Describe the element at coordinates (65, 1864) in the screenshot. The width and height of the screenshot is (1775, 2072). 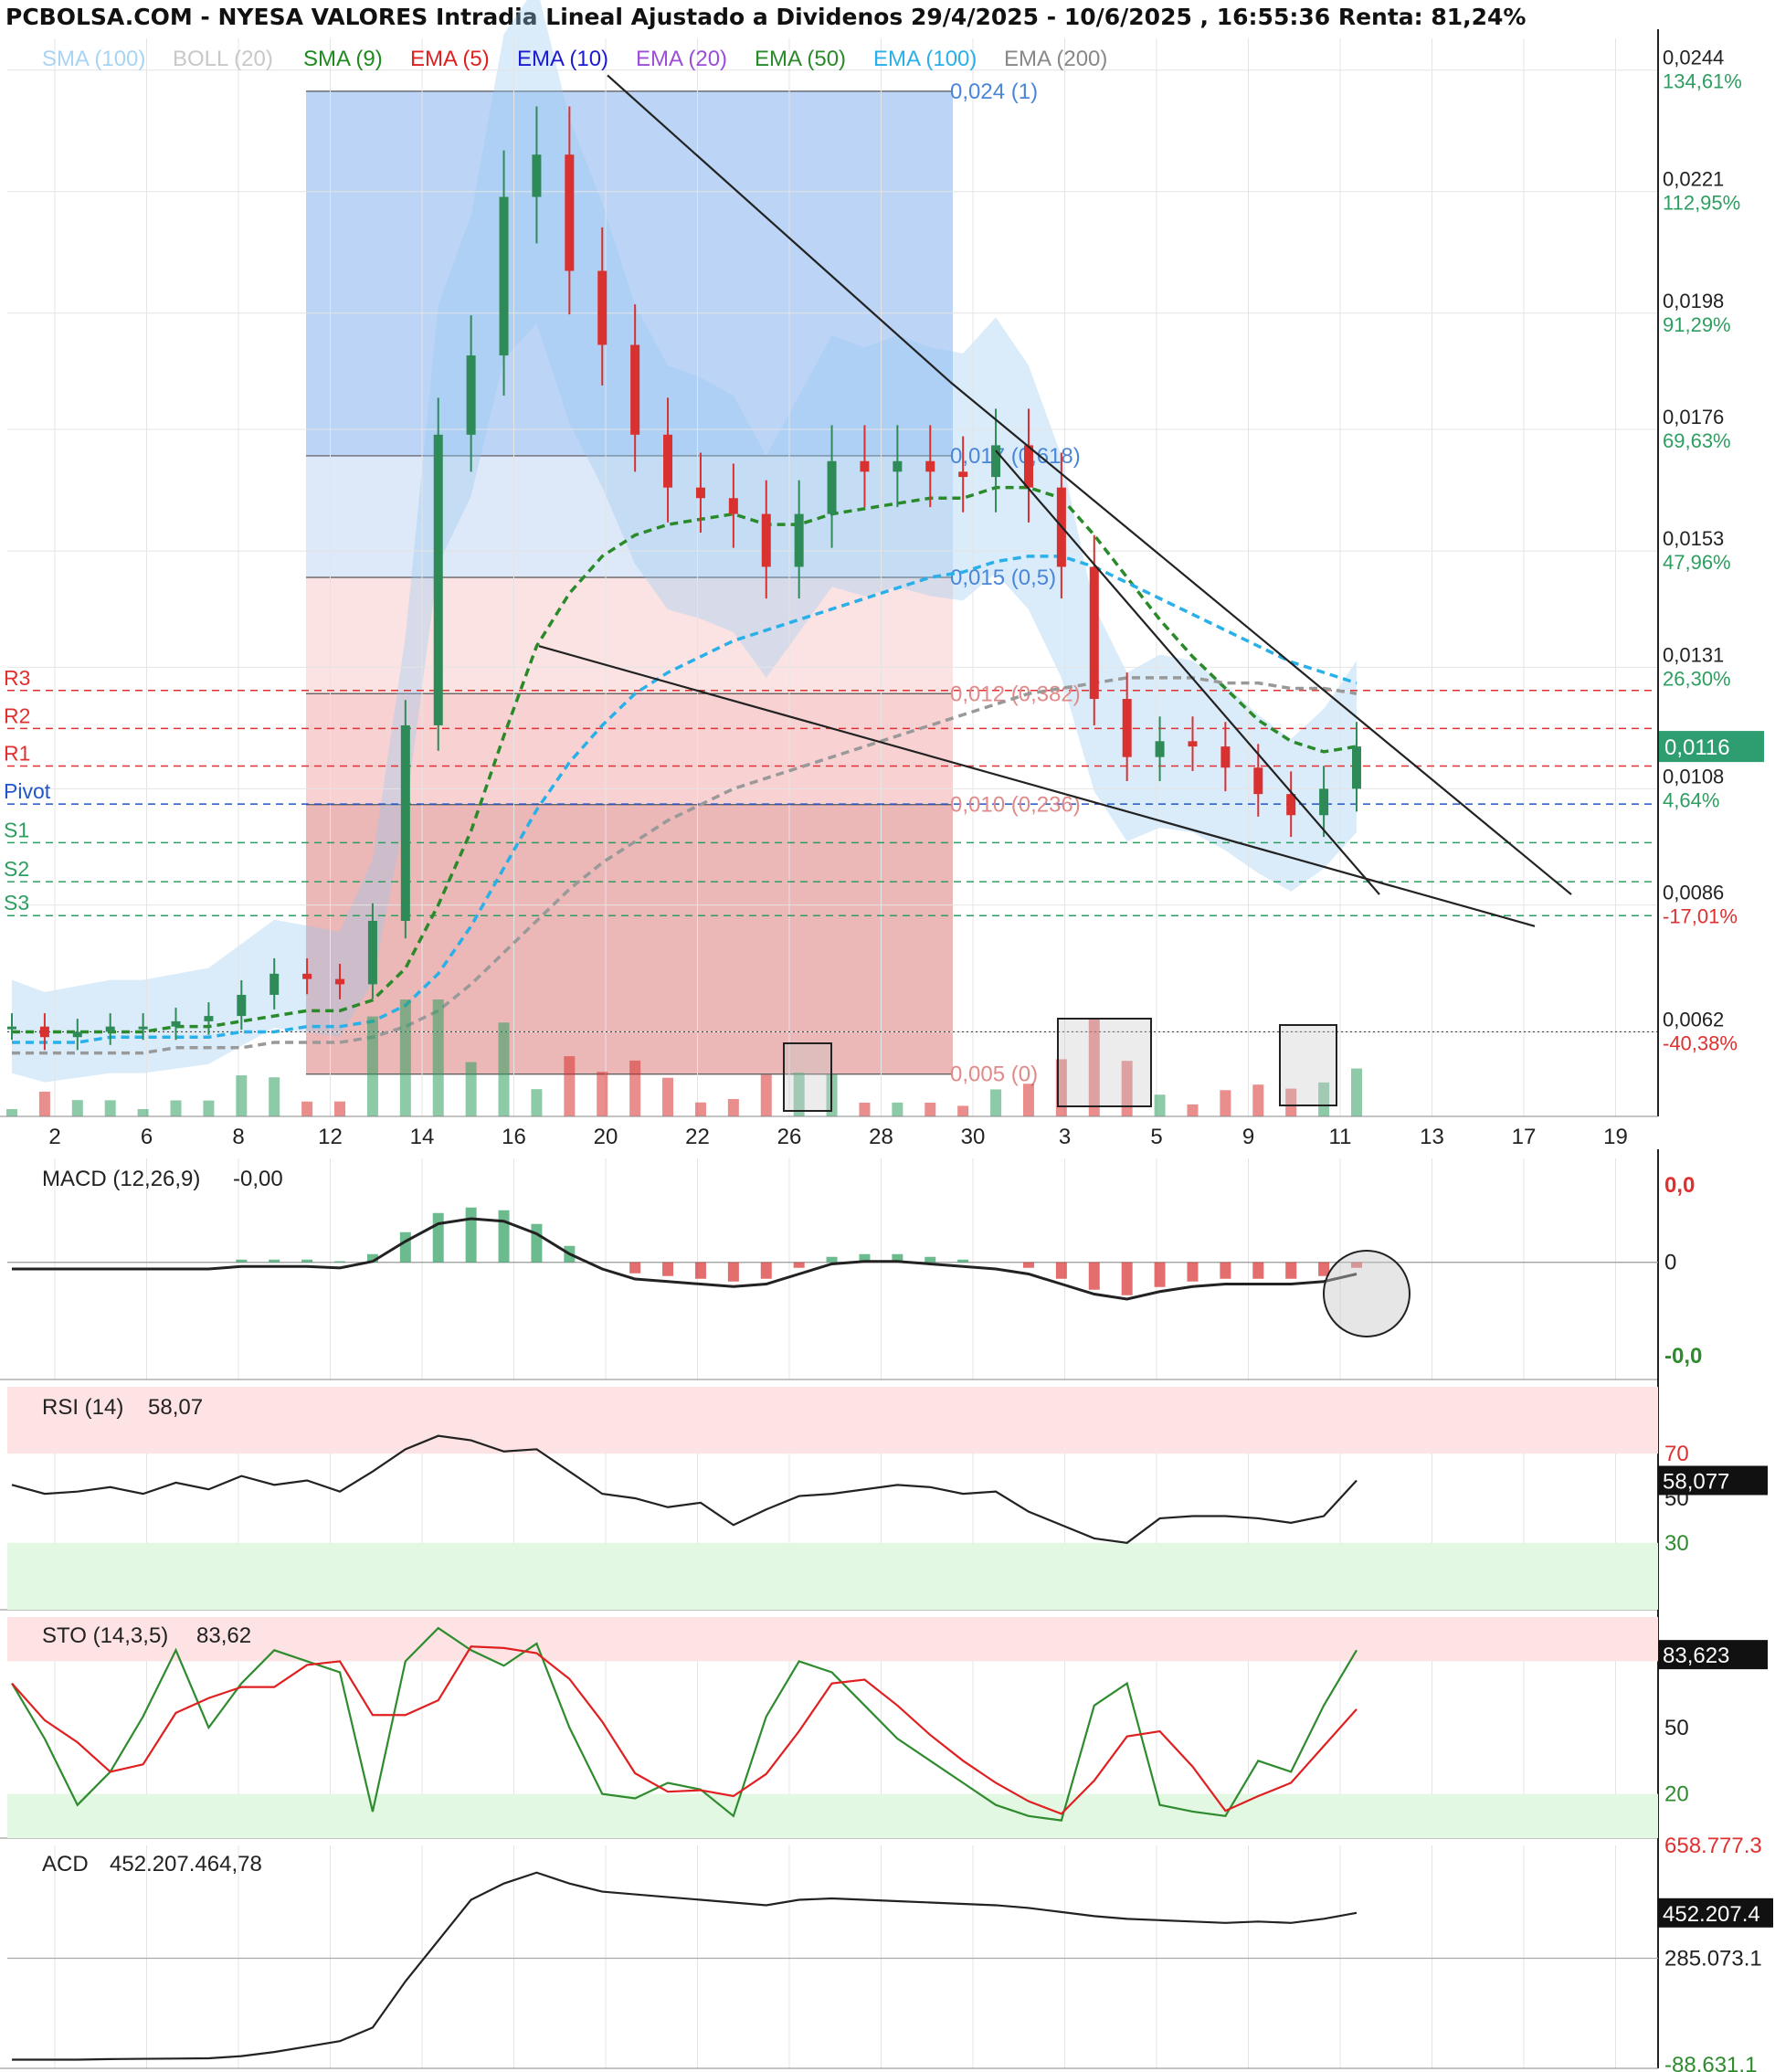
I see `acd-title: ACD` at that location.